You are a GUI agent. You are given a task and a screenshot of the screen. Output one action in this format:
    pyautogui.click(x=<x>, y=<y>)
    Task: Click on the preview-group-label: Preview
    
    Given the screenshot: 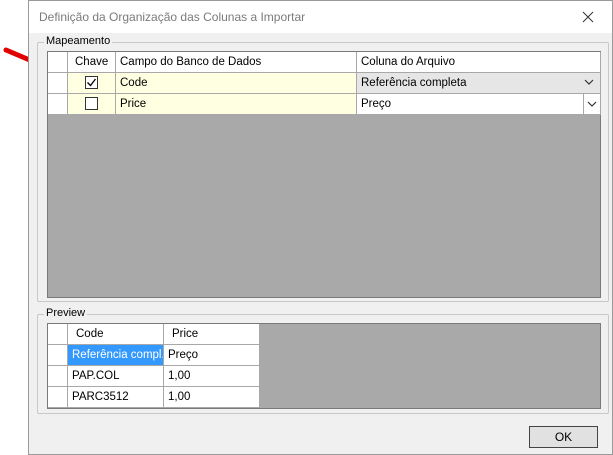 What is the action you would take?
    pyautogui.click(x=66, y=313)
    